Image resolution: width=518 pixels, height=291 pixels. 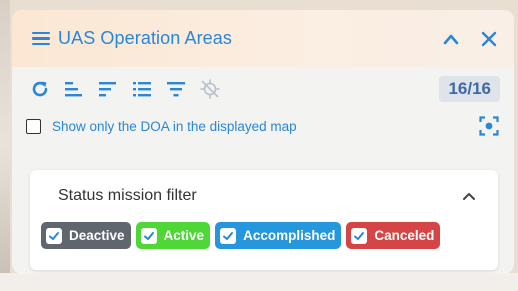 I want to click on chip-label: Deactive, so click(x=97, y=235).